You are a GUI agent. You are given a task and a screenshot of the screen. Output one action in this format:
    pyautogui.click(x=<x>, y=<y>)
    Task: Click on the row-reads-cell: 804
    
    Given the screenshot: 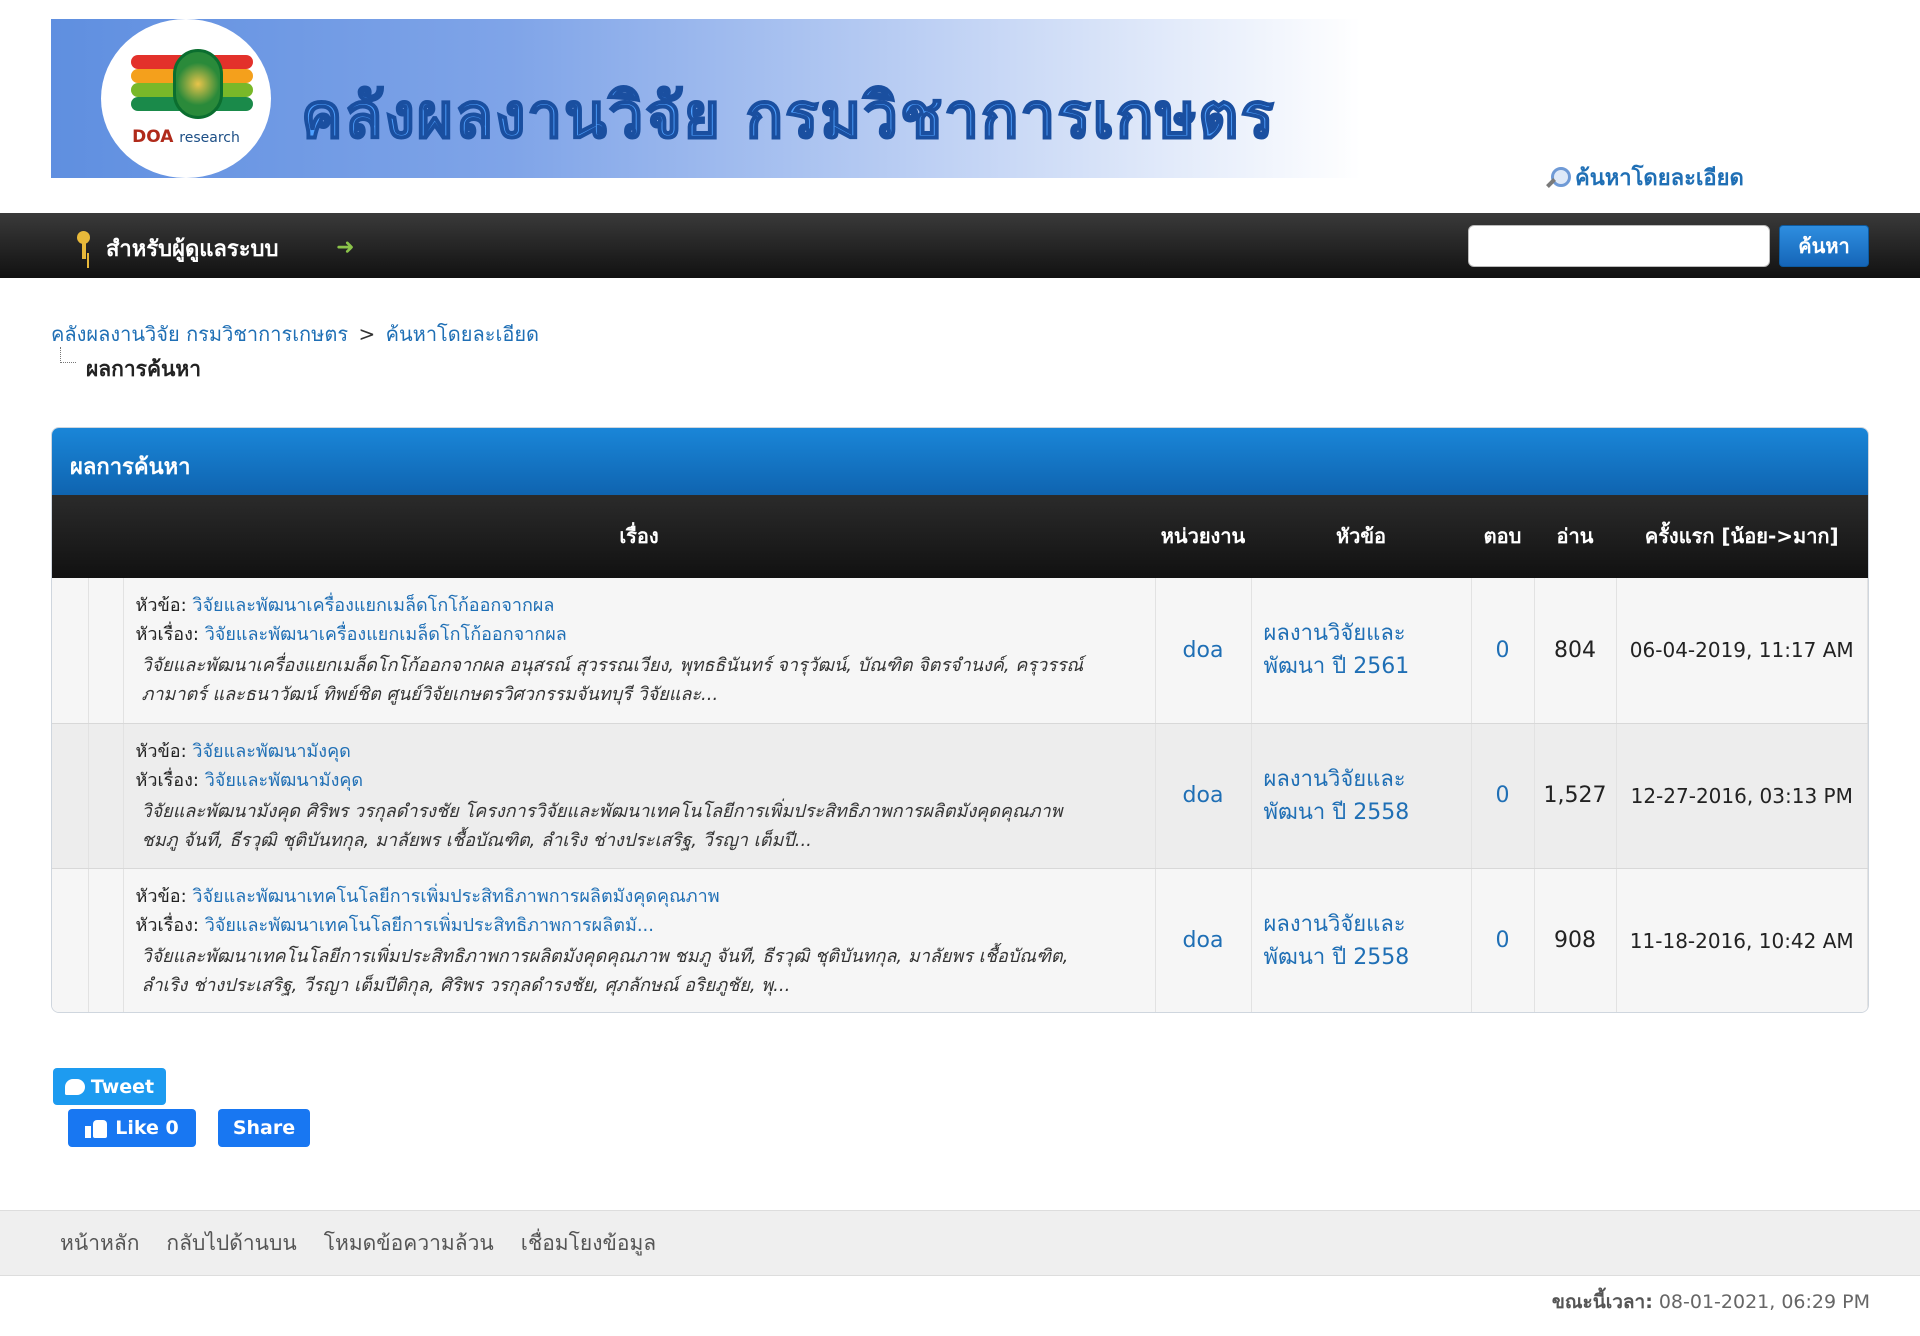 What is the action you would take?
    pyautogui.click(x=1575, y=651)
    